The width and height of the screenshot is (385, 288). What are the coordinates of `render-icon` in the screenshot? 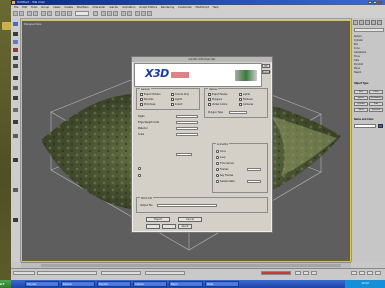 It's located at (143, 13).